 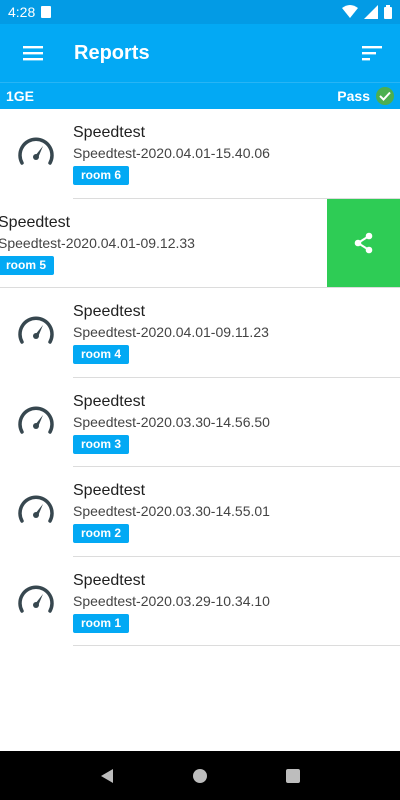 What do you see at coordinates (350, 11) in the screenshot?
I see `wifi-icon` at bounding box center [350, 11].